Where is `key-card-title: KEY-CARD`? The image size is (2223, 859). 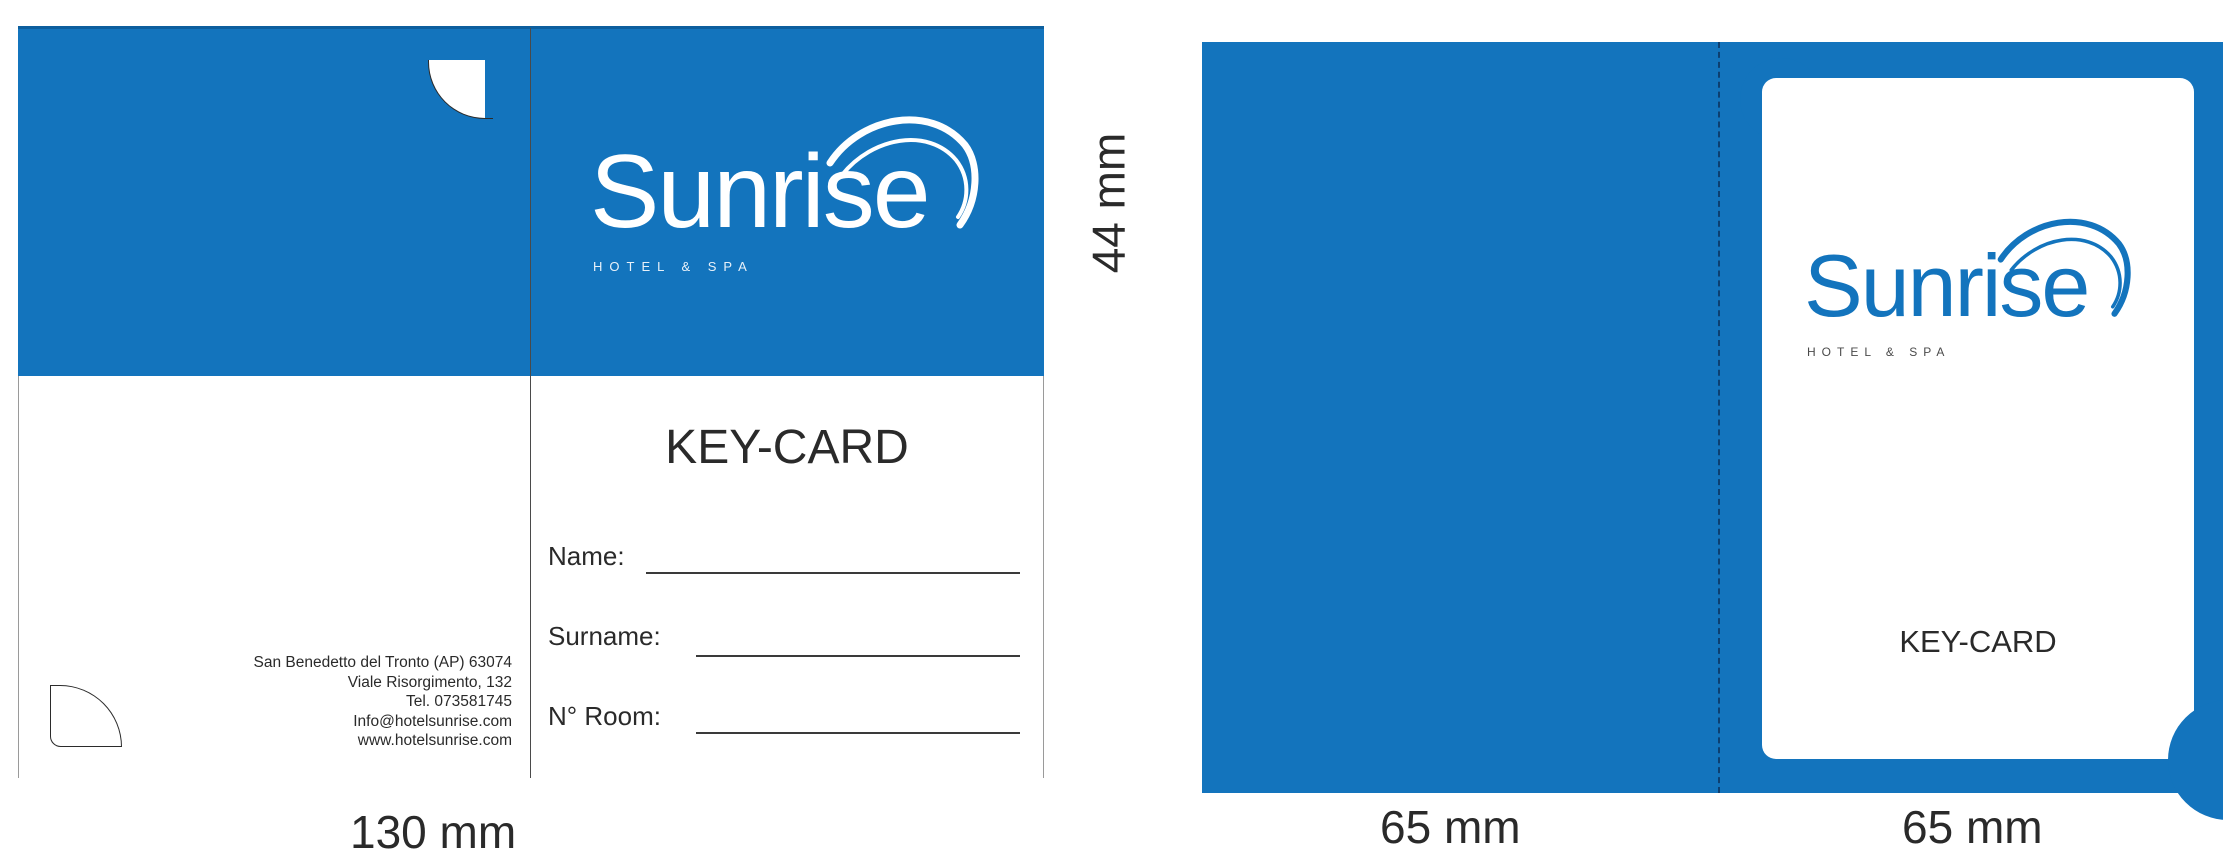
key-card-title: KEY-CARD is located at coordinates (787, 447).